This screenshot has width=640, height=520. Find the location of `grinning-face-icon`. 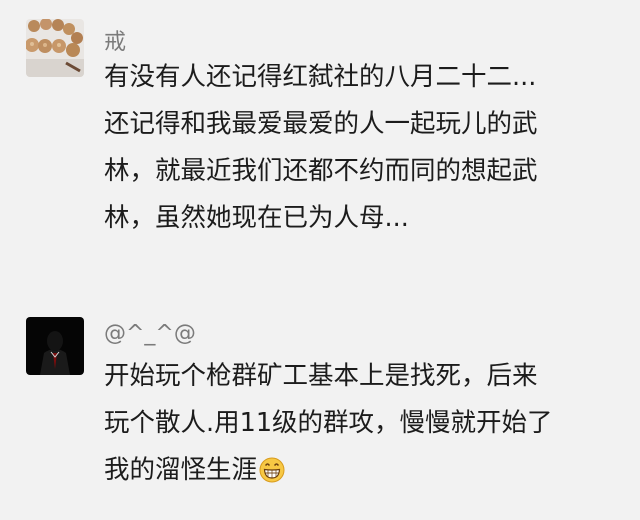

grinning-face-icon is located at coordinates (272, 475).